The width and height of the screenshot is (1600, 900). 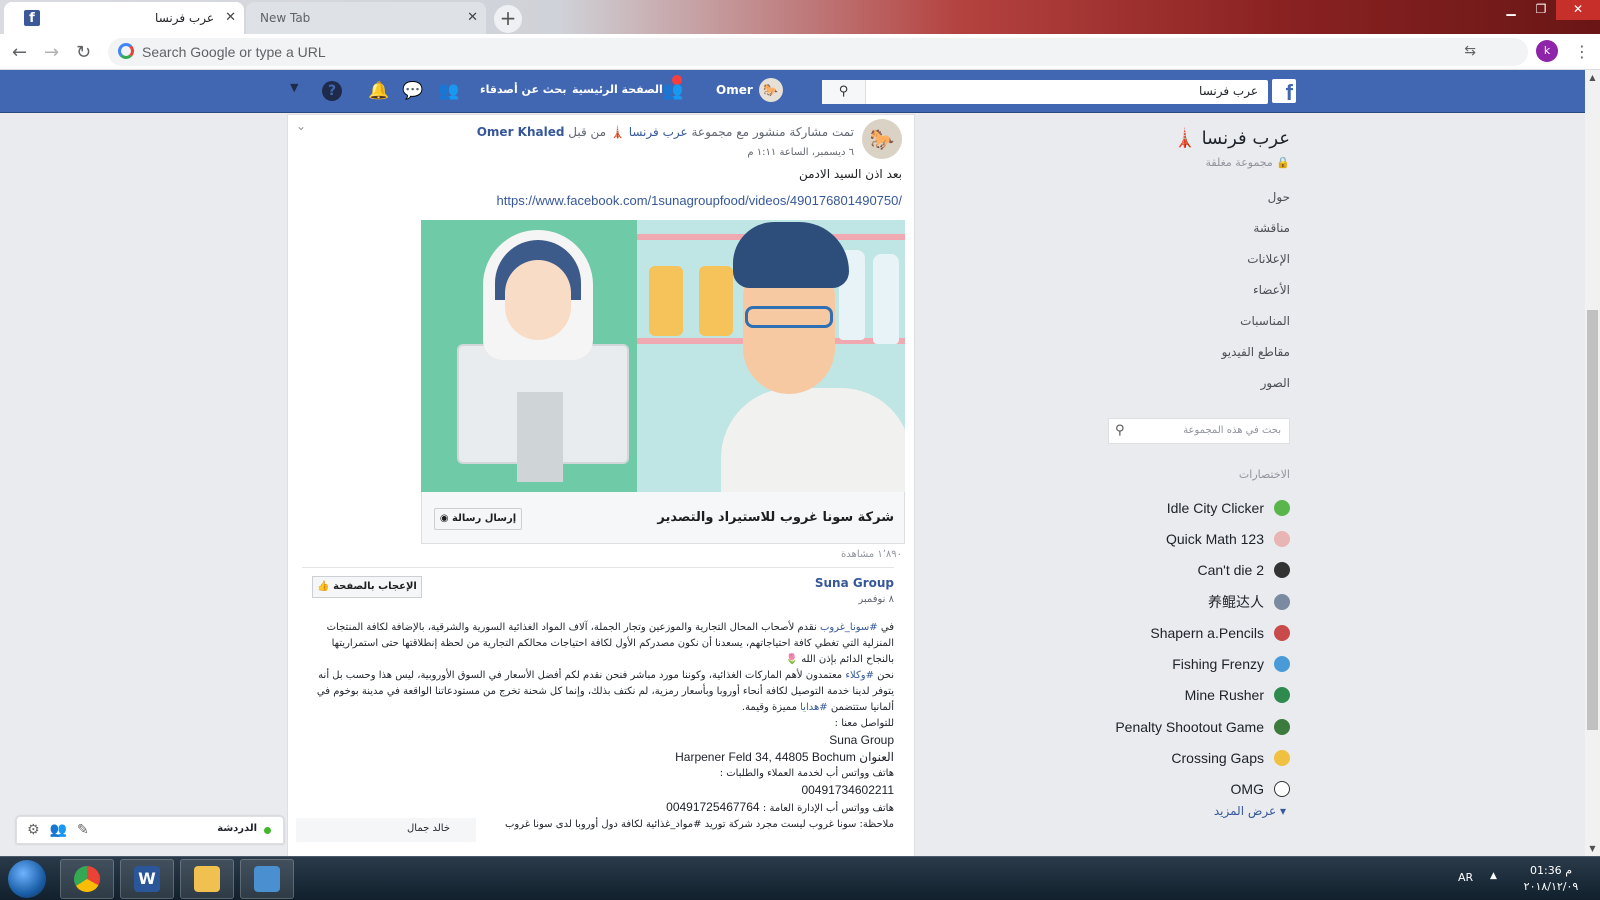 What do you see at coordinates (663, 356) in the screenshot?
I see `video-player` at bounding box center [663, 356].